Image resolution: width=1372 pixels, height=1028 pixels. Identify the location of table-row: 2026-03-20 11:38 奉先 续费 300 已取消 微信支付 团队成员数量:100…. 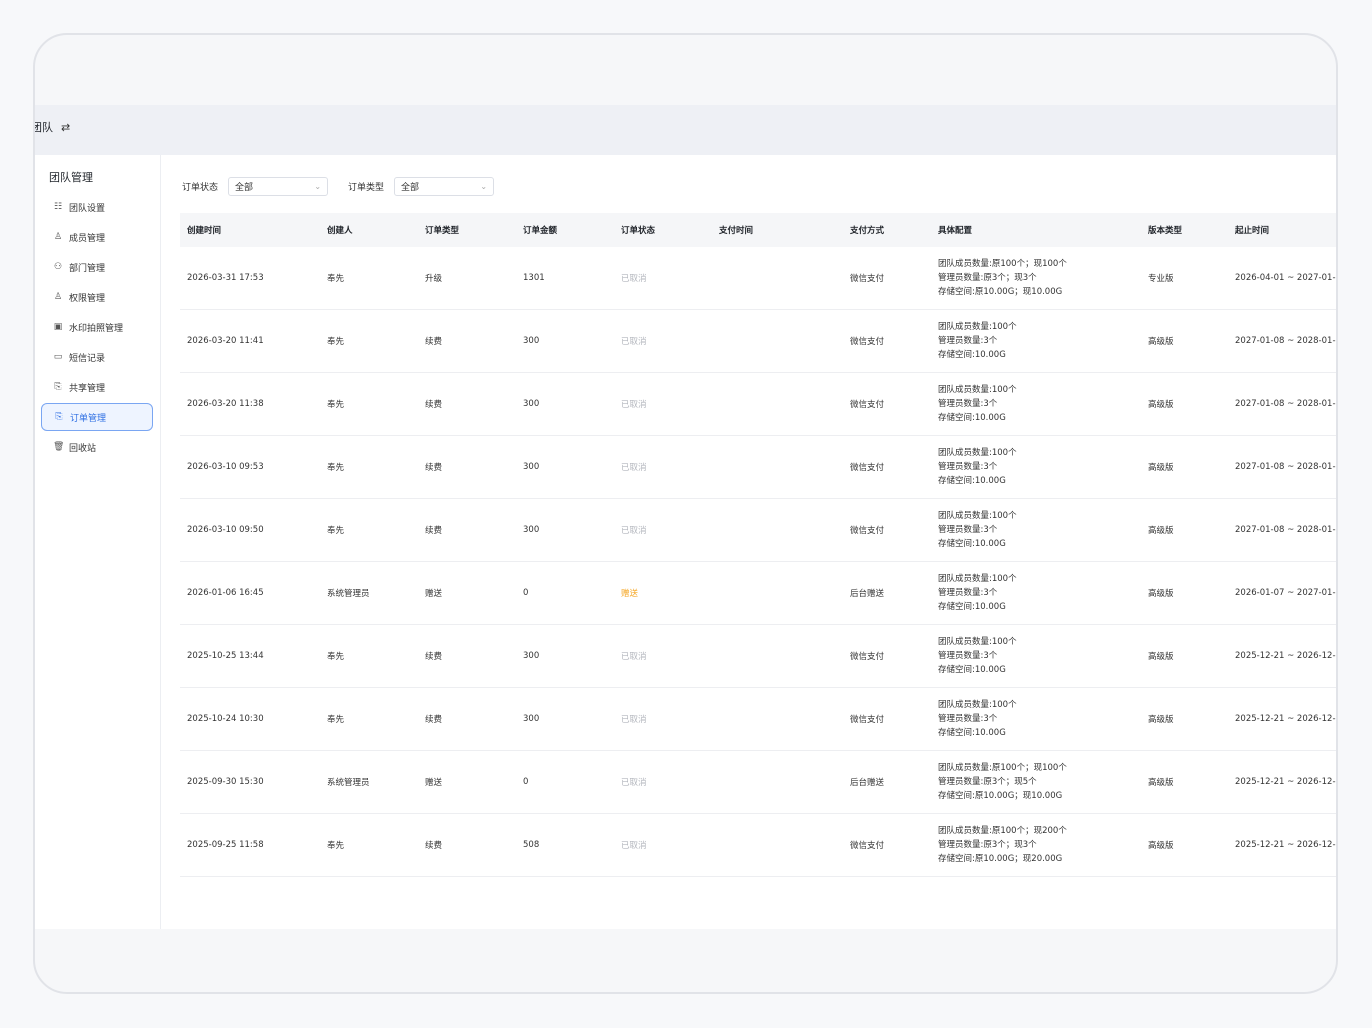
(758, 404).